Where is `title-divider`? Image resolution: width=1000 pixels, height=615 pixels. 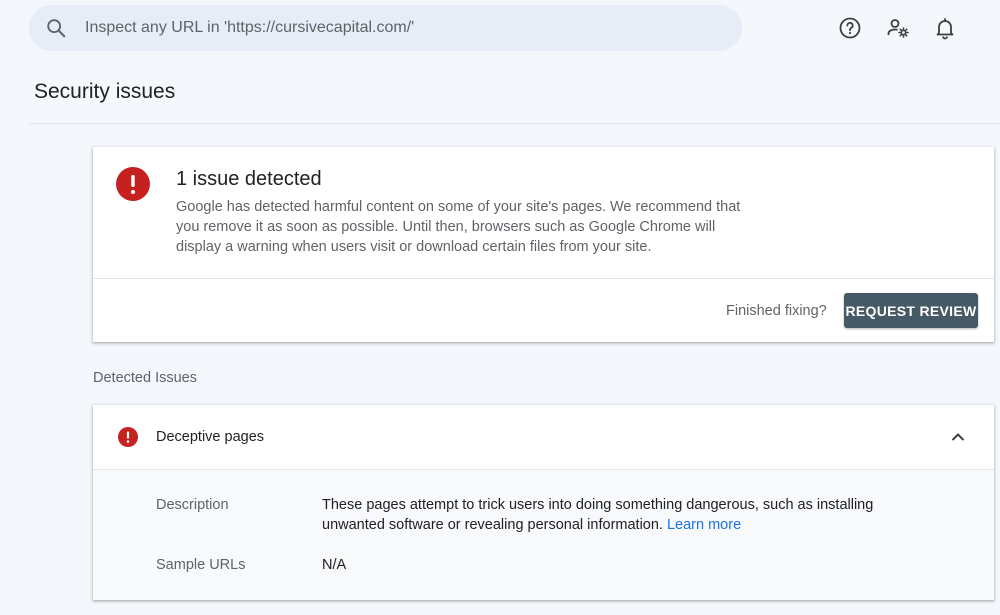
title-divider is located at coordinates (514, 123).